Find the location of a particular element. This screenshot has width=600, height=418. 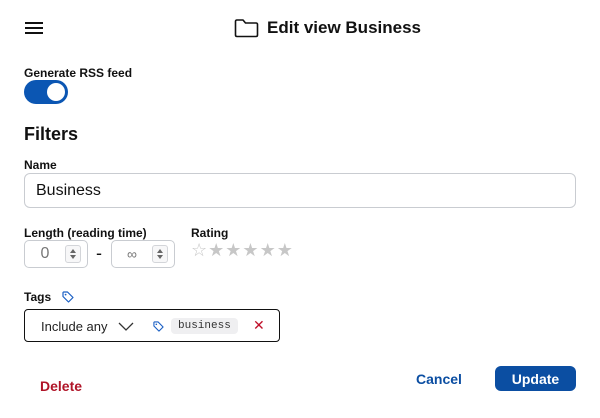

chevron-down-icon is located at coordinates (126, 326).